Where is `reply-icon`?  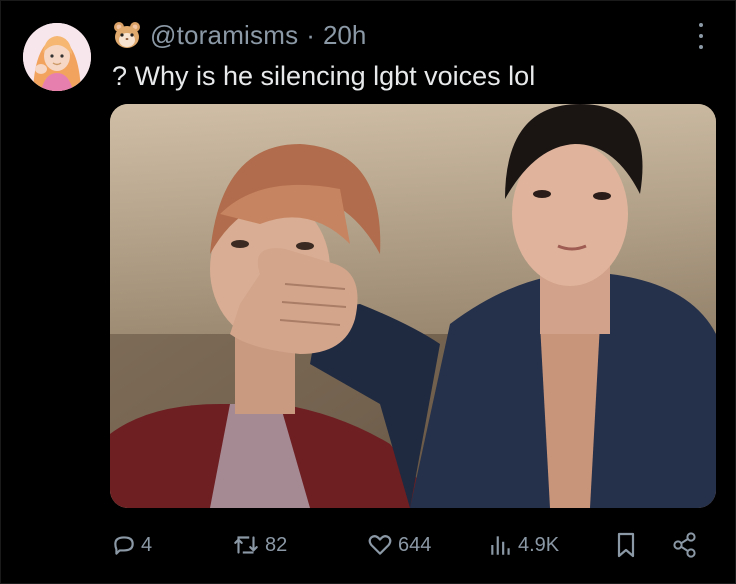
reply-icon is located at coordinates (124, 545).